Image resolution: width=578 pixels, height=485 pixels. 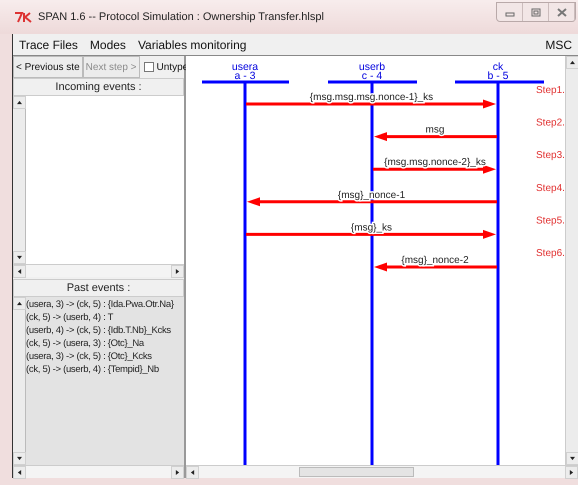 What do you see at coordinates (192, 45) in the screenshot?
I see `menu-item: Variables monitoring` at bounding box center [192, 45].